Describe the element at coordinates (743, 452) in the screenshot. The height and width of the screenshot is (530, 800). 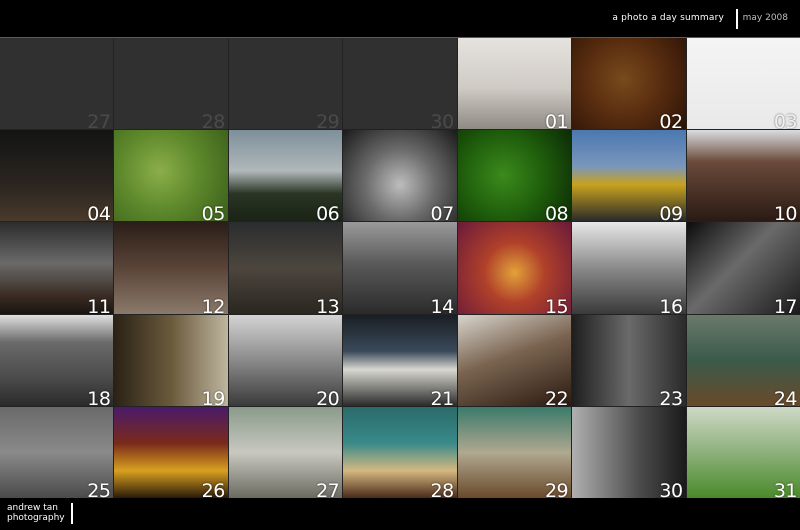
I see `photo-tile: 31` at that location.